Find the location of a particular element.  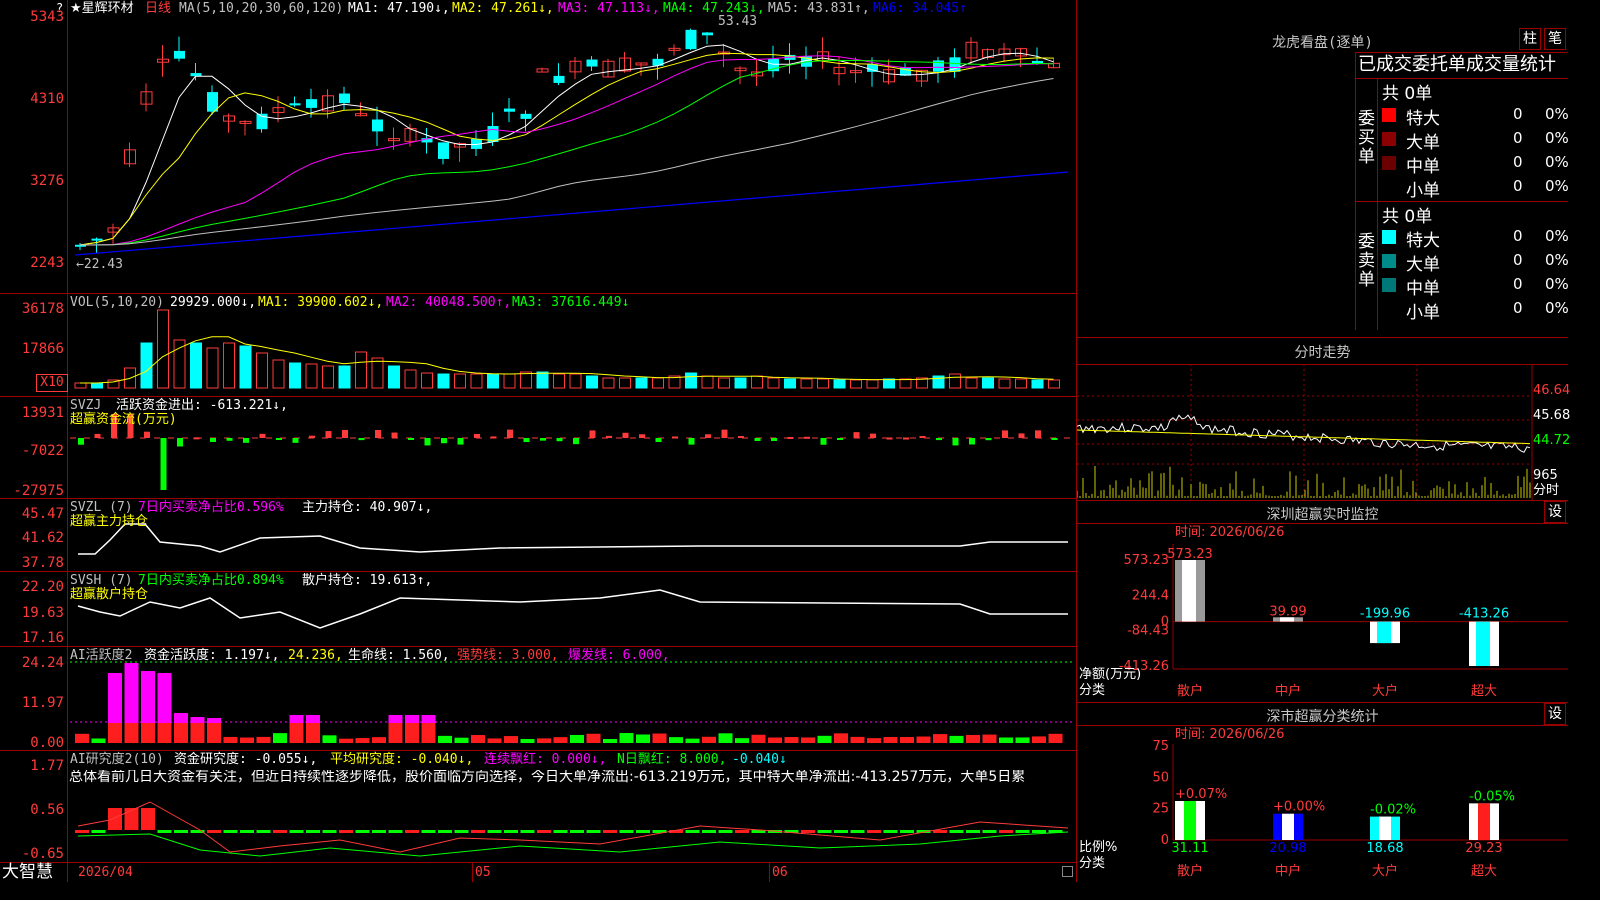

svzl-ylabel: 45.47 is located at coordinates (42, 514).